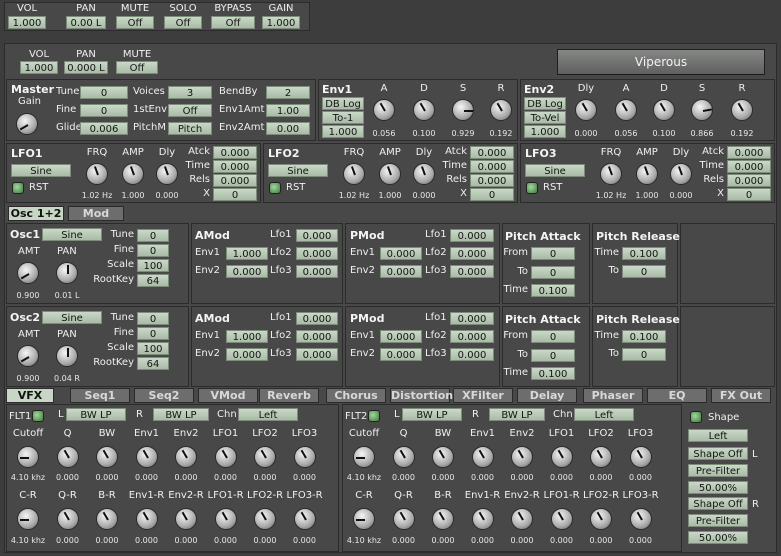 This screenshot has height=556, width=781. I want to click on shape-channel-select: Left, so click(718, 435).